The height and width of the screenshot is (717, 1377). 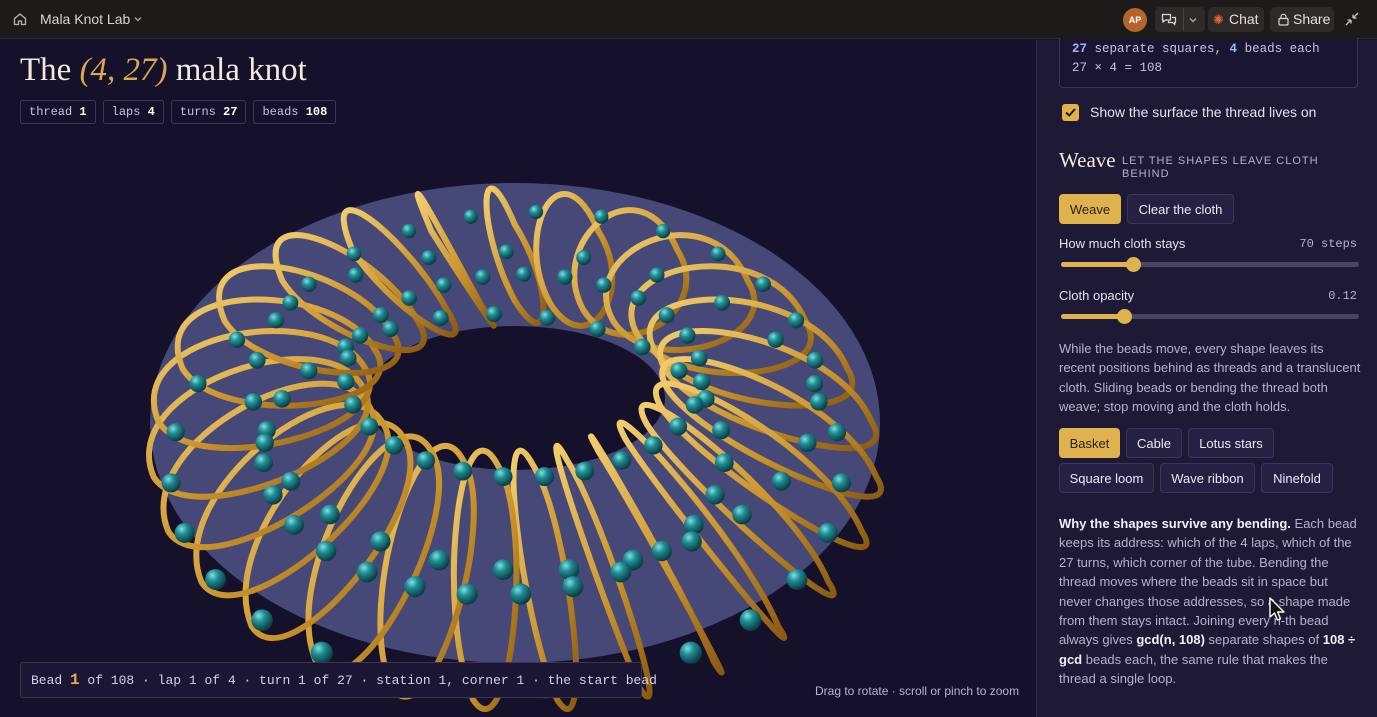 What do you see at coordinates (1236, 19) in the screenshot?
I see `chat-button: ✺ Chat` at bounding box center [1236, 19].